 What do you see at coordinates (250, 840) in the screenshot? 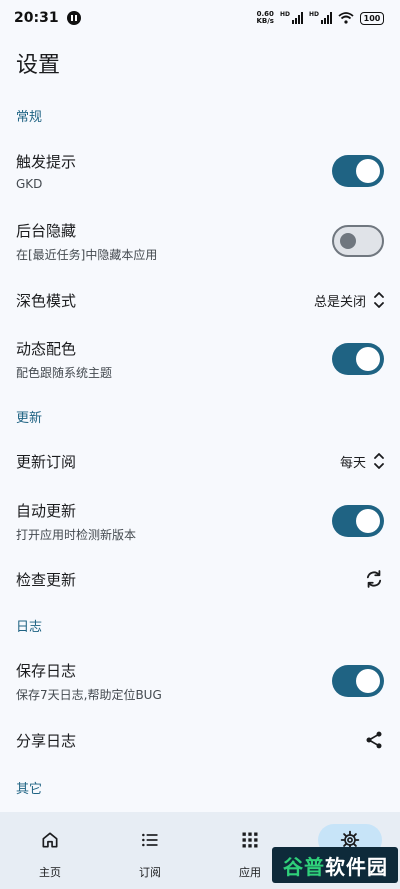
I see `apps-grid-icon` at bounding box center [250, 840].